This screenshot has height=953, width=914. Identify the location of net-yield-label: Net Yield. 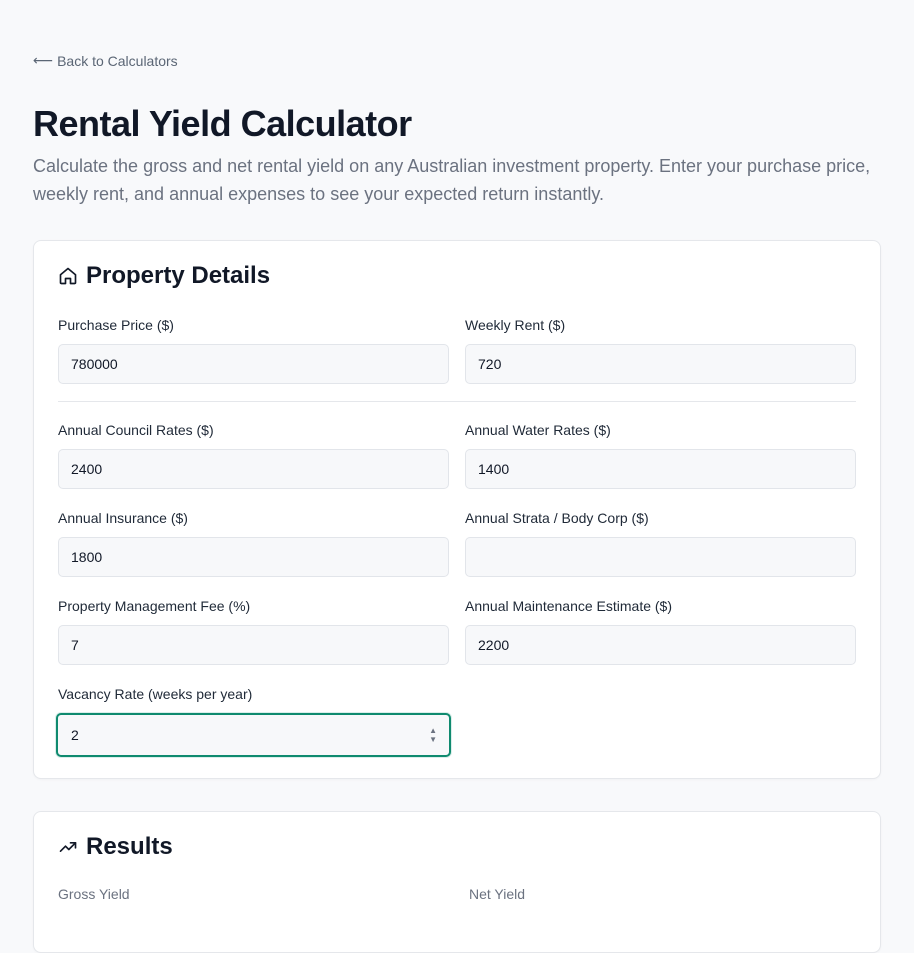
(497, 894).